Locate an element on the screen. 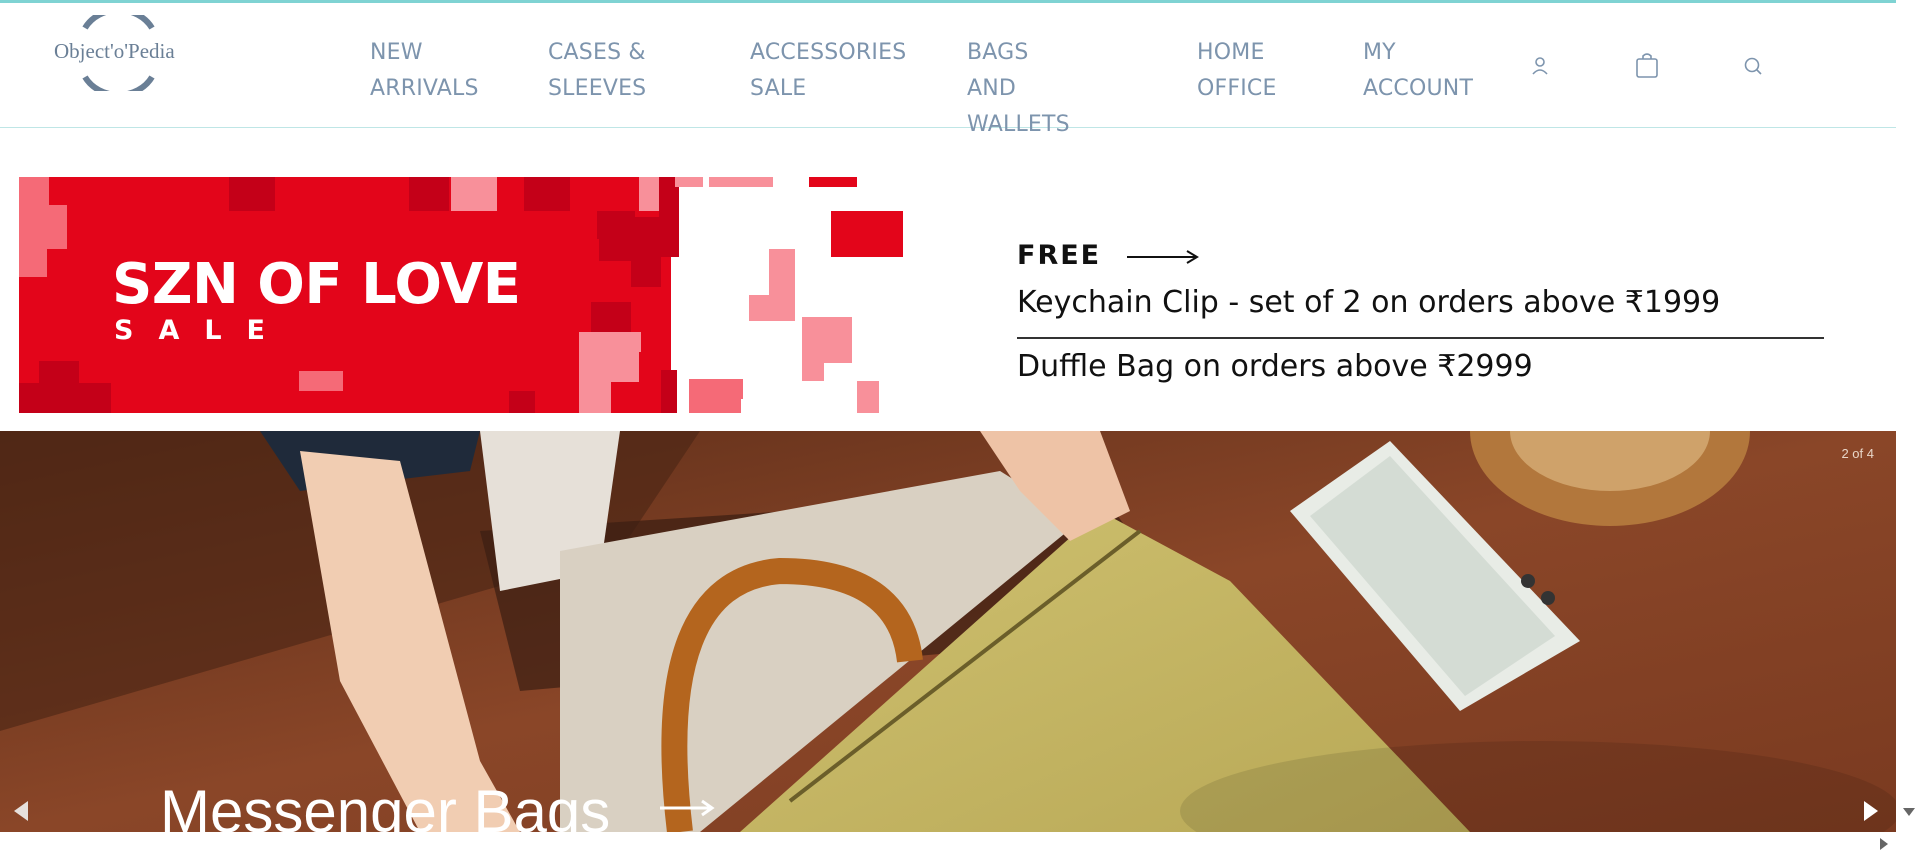 This screenshot has height=855, width=1920. nav-new-arrivals: NEW ARRIVALS is located at coordinates (424, 71).